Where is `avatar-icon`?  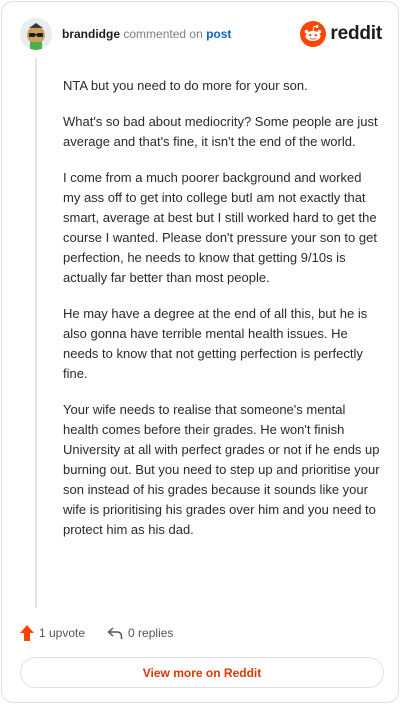 avatar-icon is located at coordinates (36, 34).